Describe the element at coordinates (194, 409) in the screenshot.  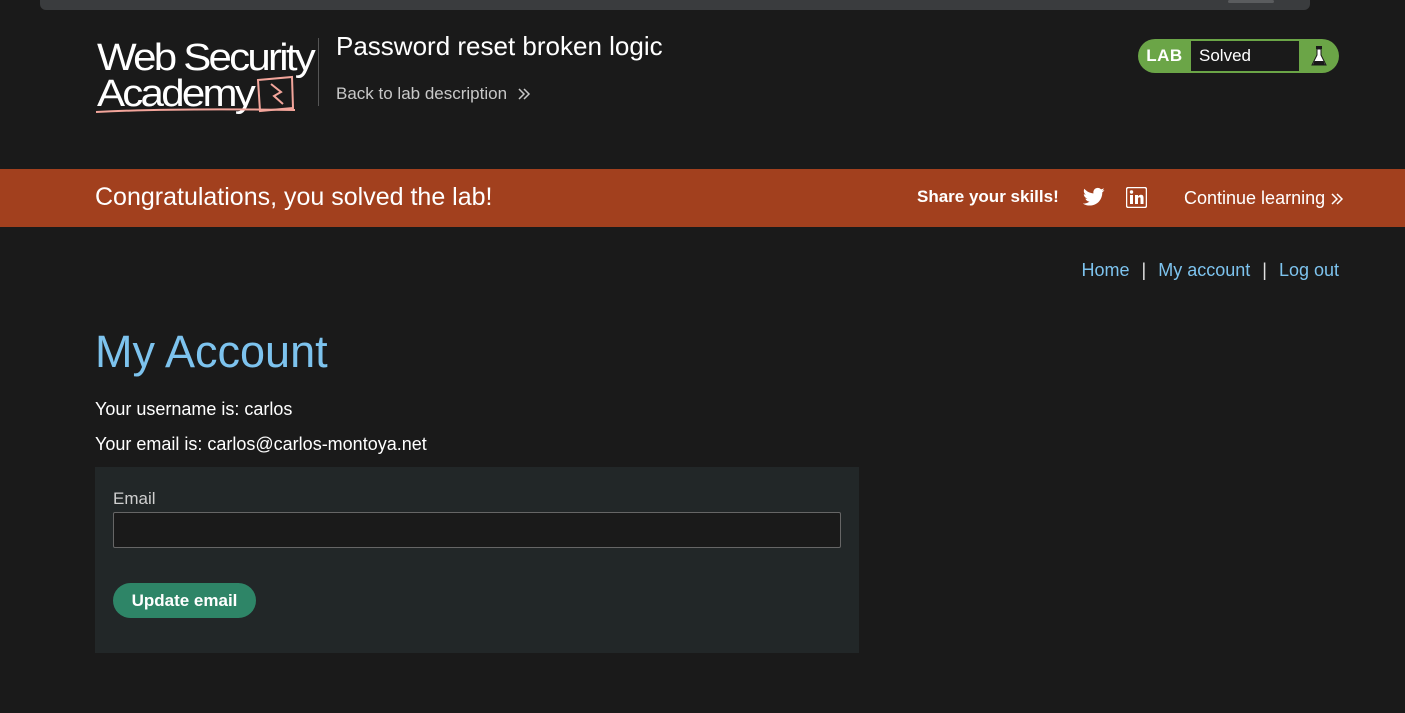
I see `username-info: Your username is: carlos` at that location.